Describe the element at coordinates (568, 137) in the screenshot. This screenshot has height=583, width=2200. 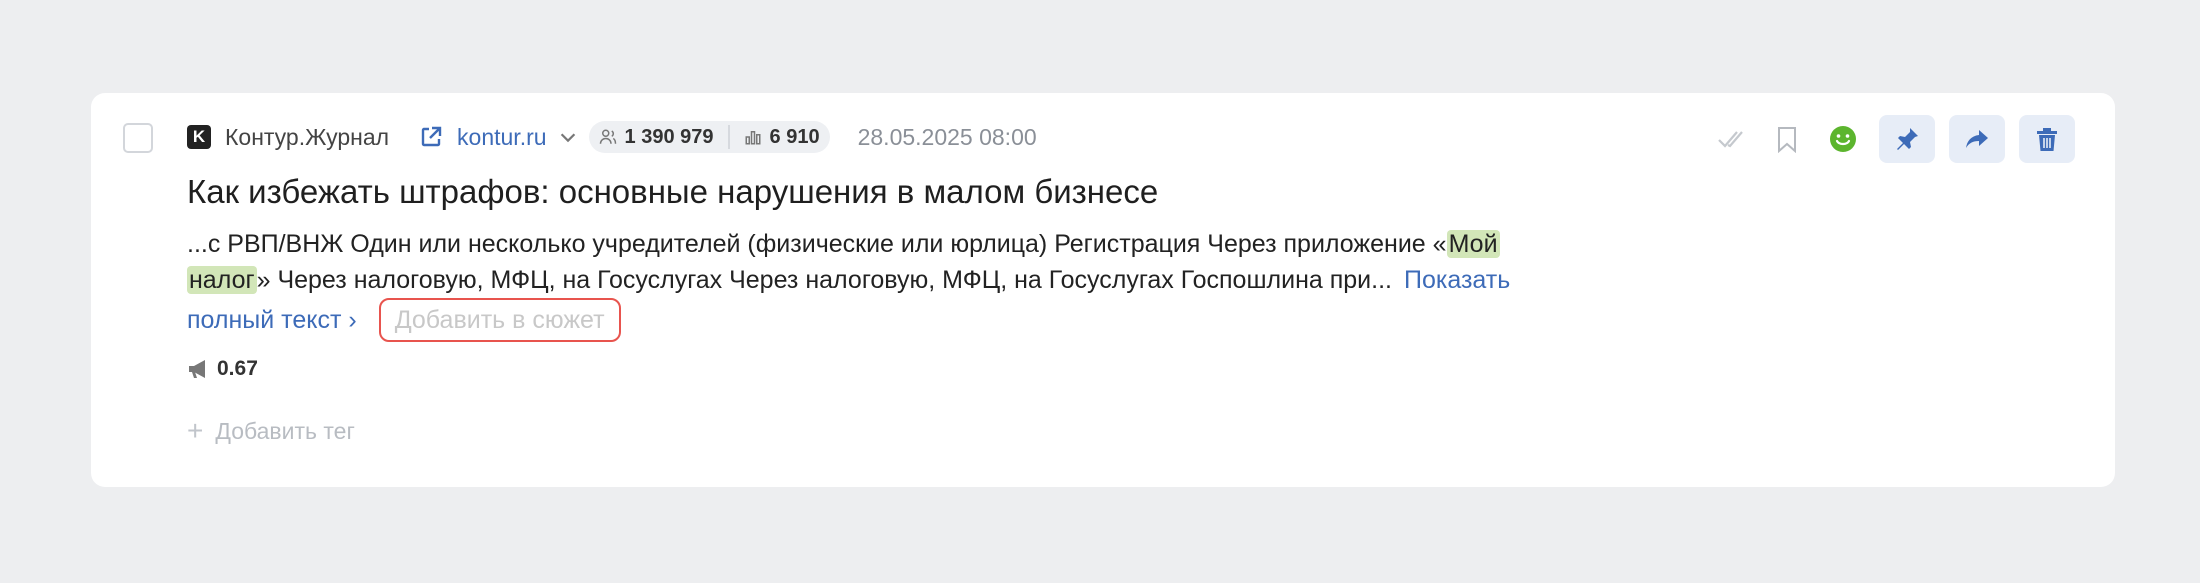
I see `chevron-down-icon` at that location.